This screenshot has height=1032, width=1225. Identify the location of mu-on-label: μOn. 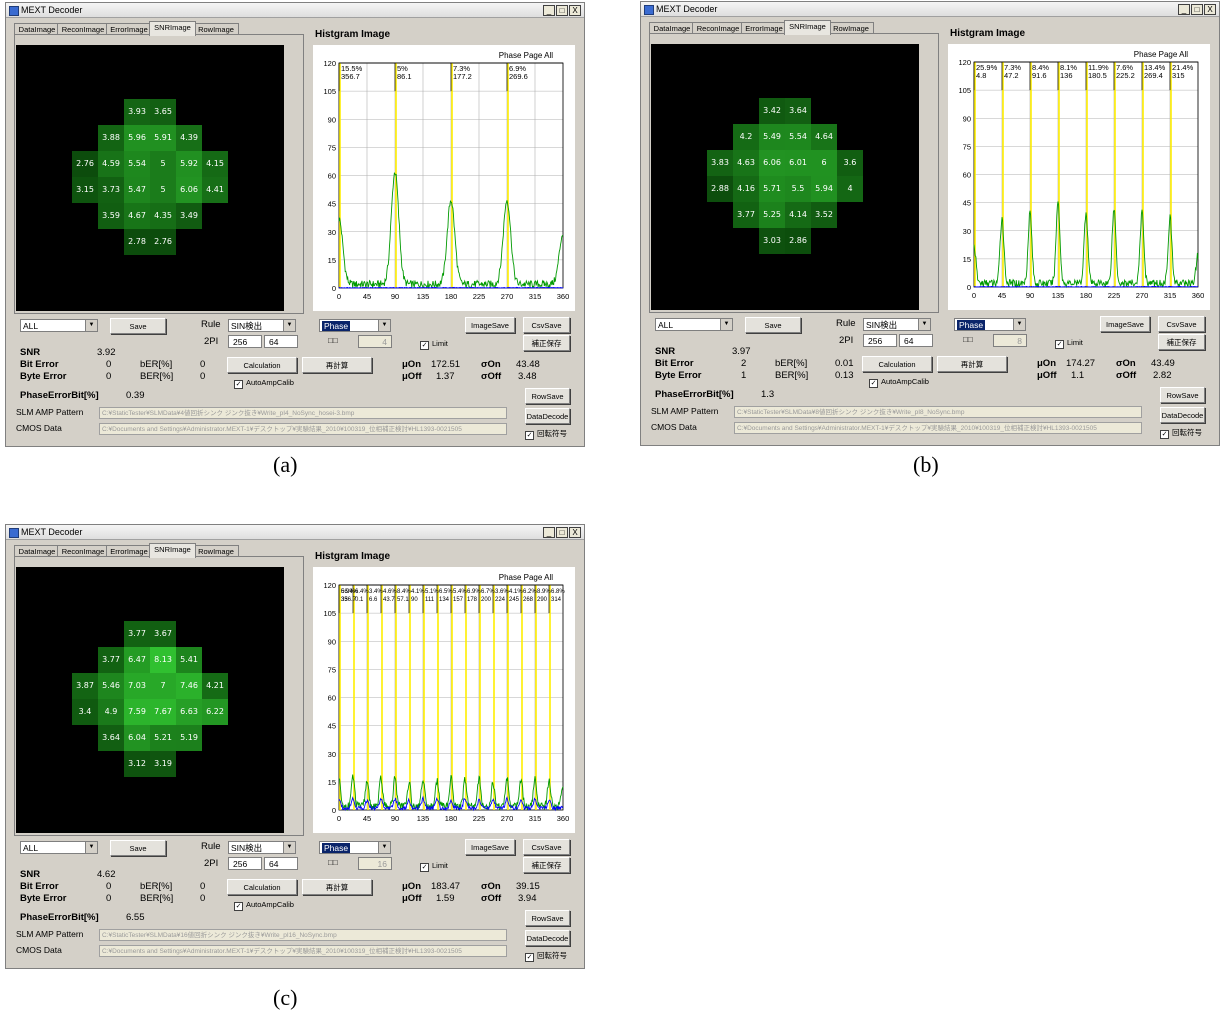
(412, 364).